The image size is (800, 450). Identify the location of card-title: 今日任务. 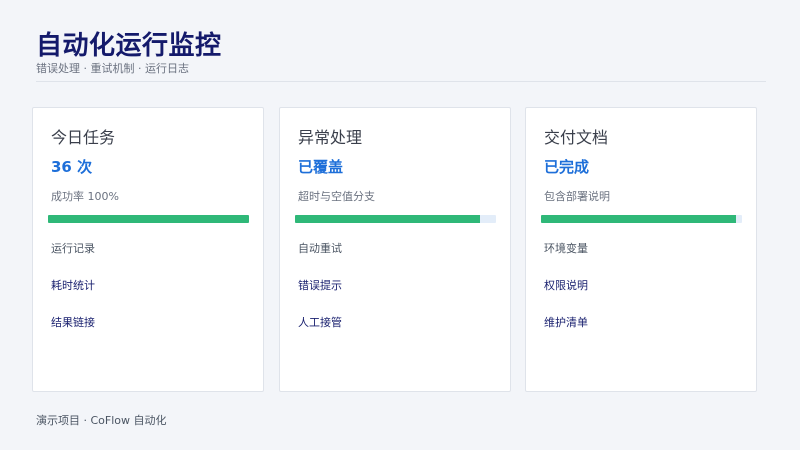
(83, 137).